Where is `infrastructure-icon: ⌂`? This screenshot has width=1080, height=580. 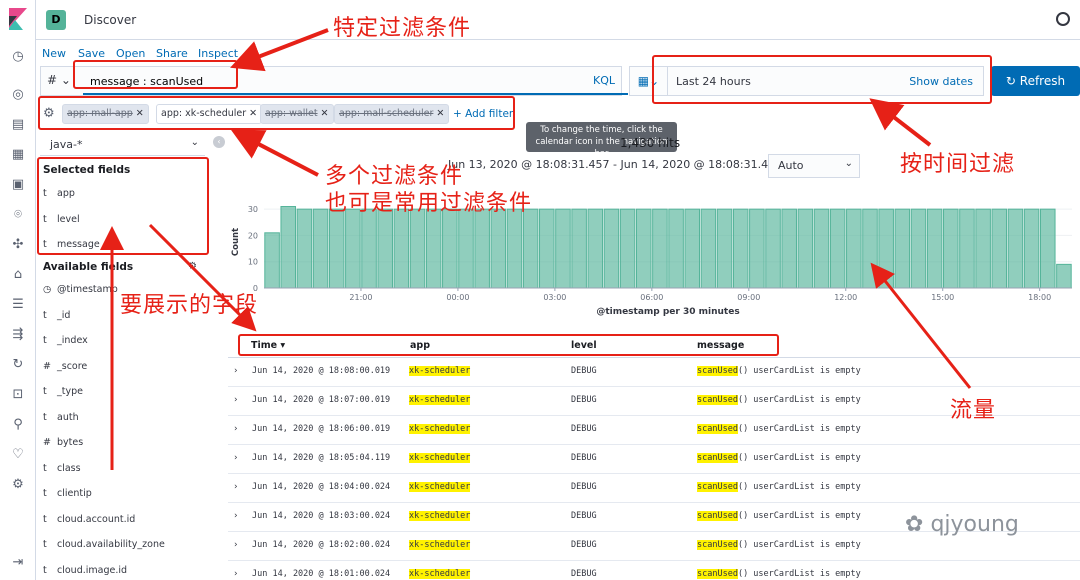 infrastructure-icon: ⌂ is located at coordinates (18, 275).